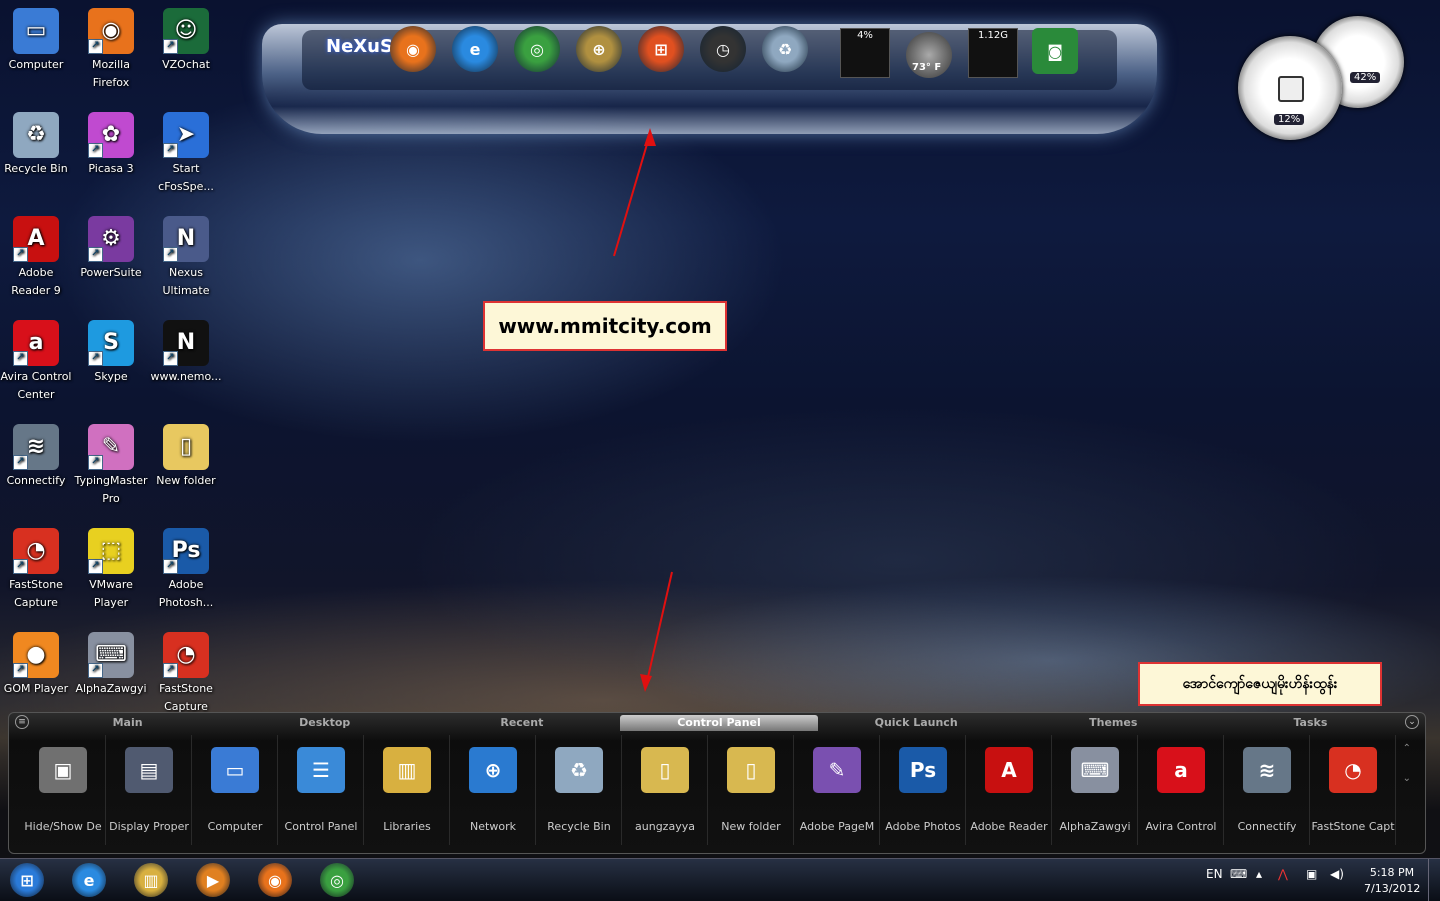 The width and height of the screenshot is (1440, 901). I want to click on show-hidden-icons-icon: ▴, so click(1259, 874).